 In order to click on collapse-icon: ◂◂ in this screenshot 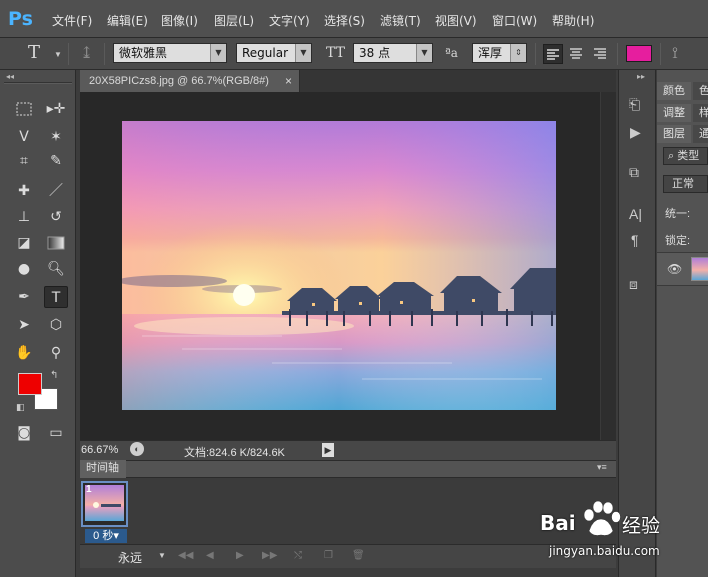, I will do `click(10, 76)`.